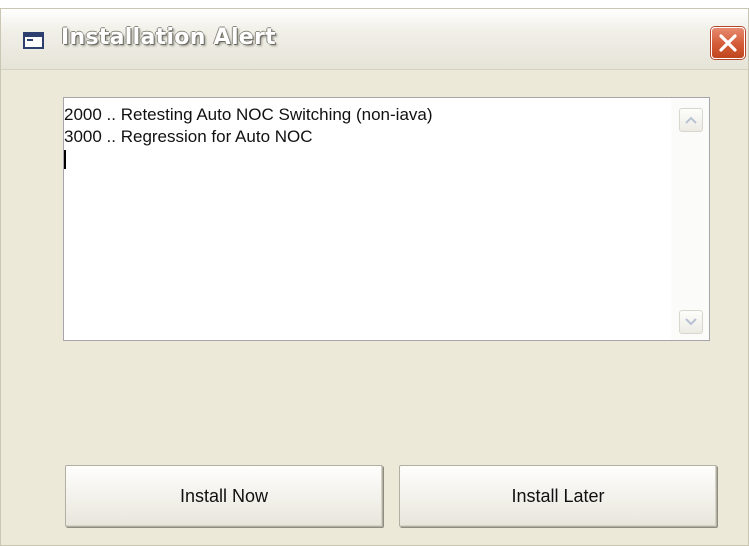  I want to click on close-icon, so click(728, 43).